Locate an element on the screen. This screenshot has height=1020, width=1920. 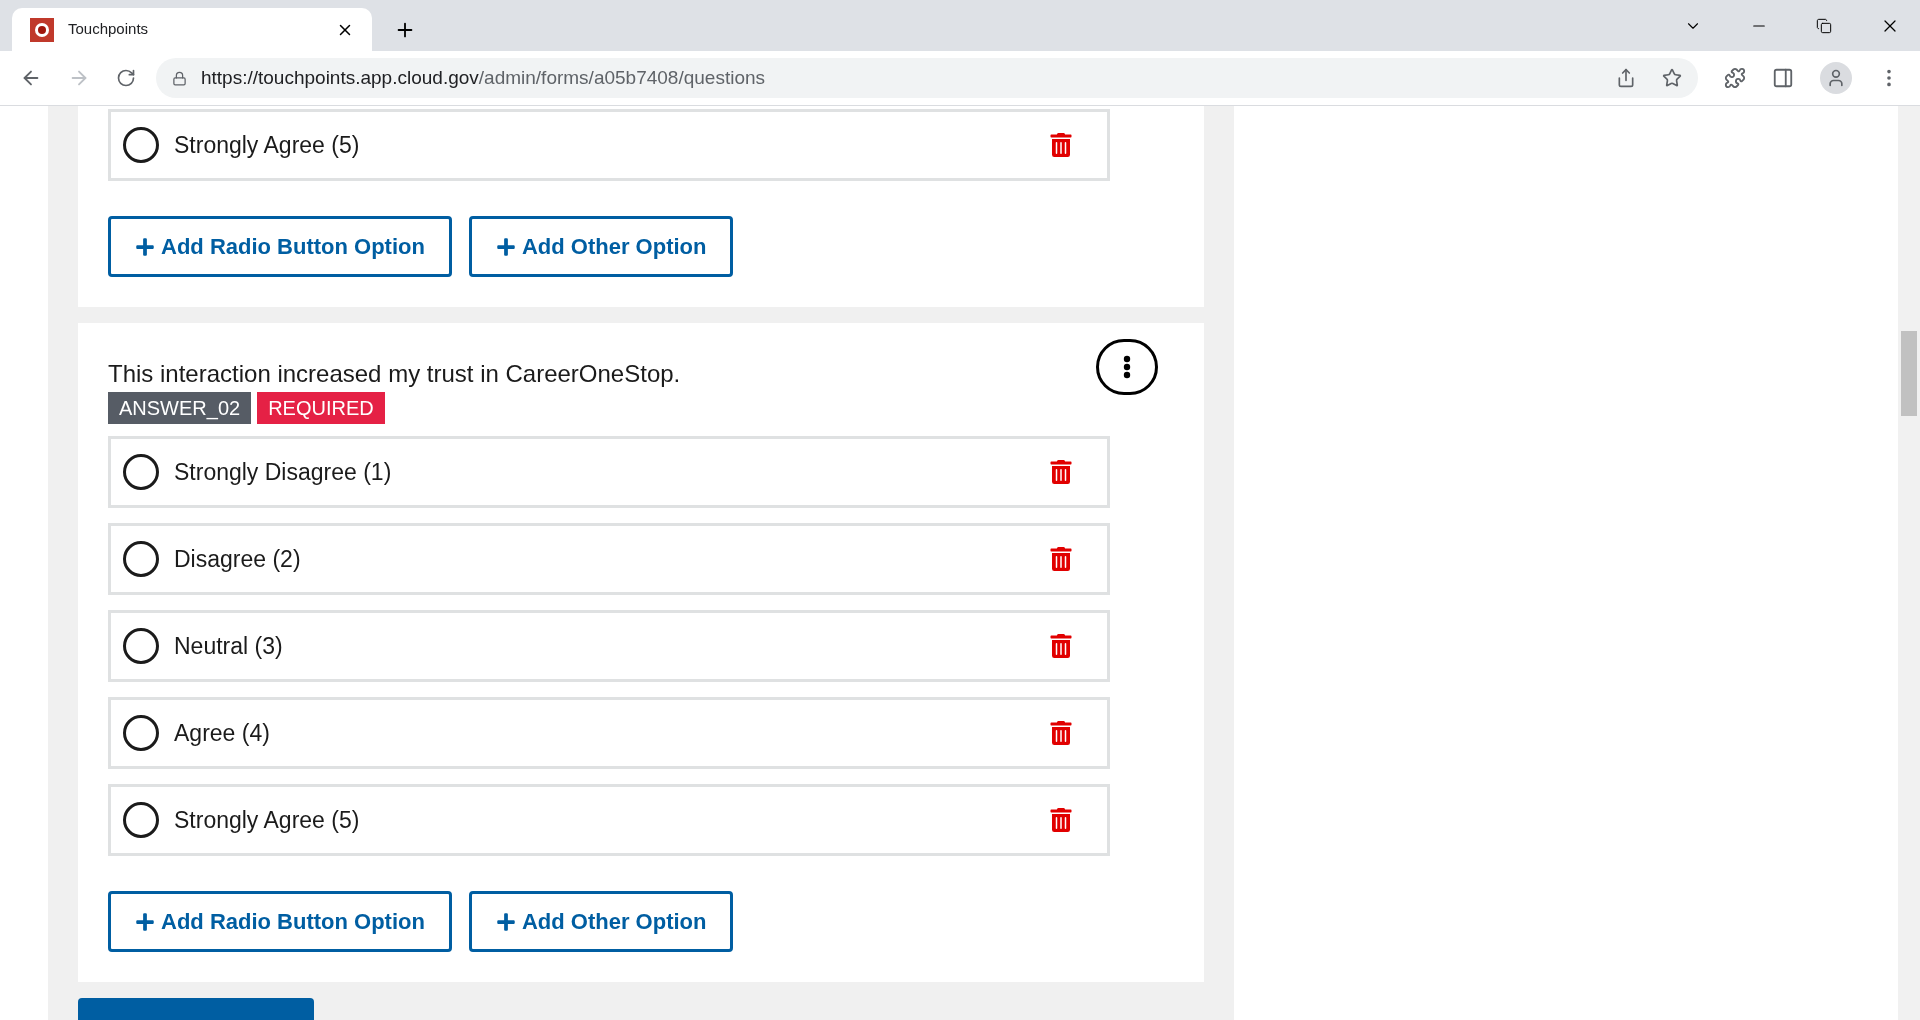
more-icon is located at coordinates (1127, 367).